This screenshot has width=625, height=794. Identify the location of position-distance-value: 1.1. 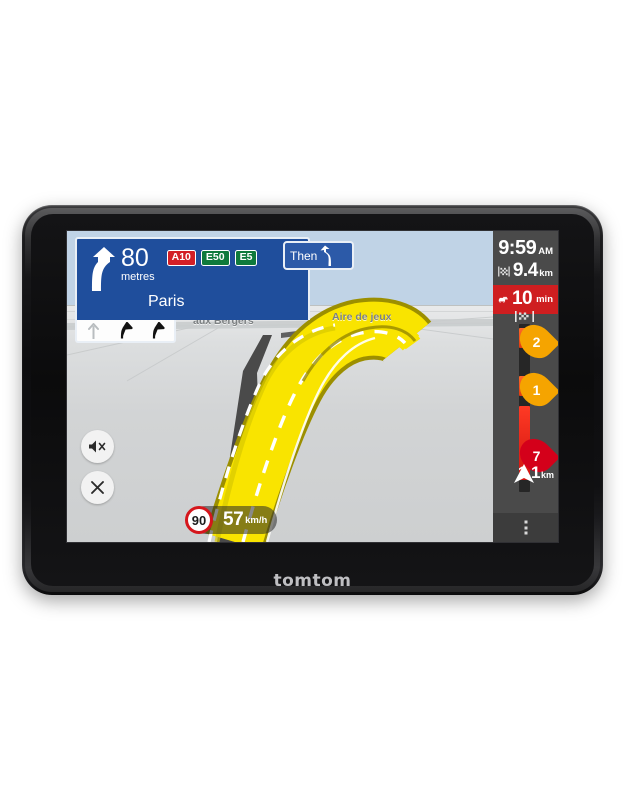
(529, 472).